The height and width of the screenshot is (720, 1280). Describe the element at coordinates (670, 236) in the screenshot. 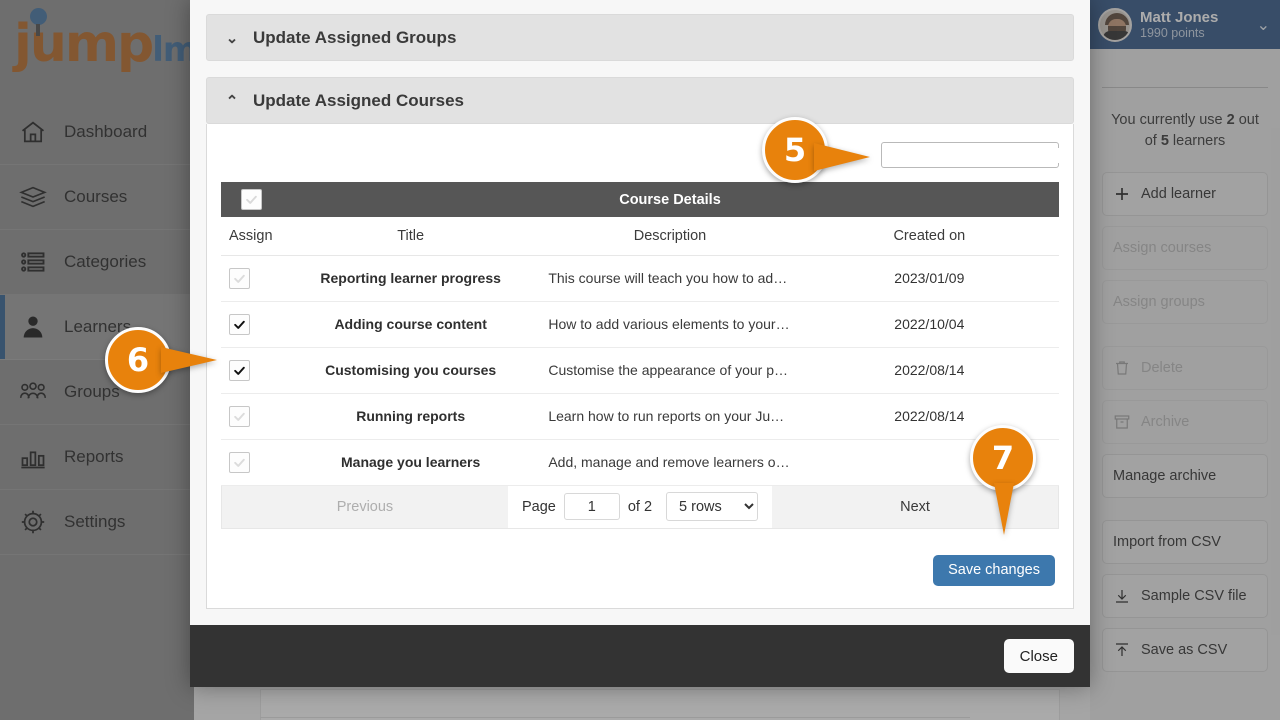

I see `column-header-description: Description` at that location.